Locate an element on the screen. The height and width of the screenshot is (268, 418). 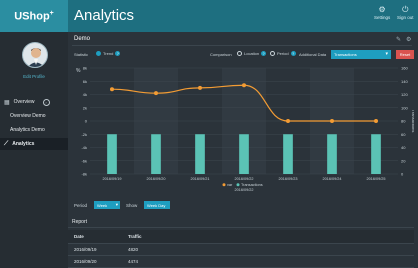
gear-icon: ⚙ is located at coordinates (382, 9).